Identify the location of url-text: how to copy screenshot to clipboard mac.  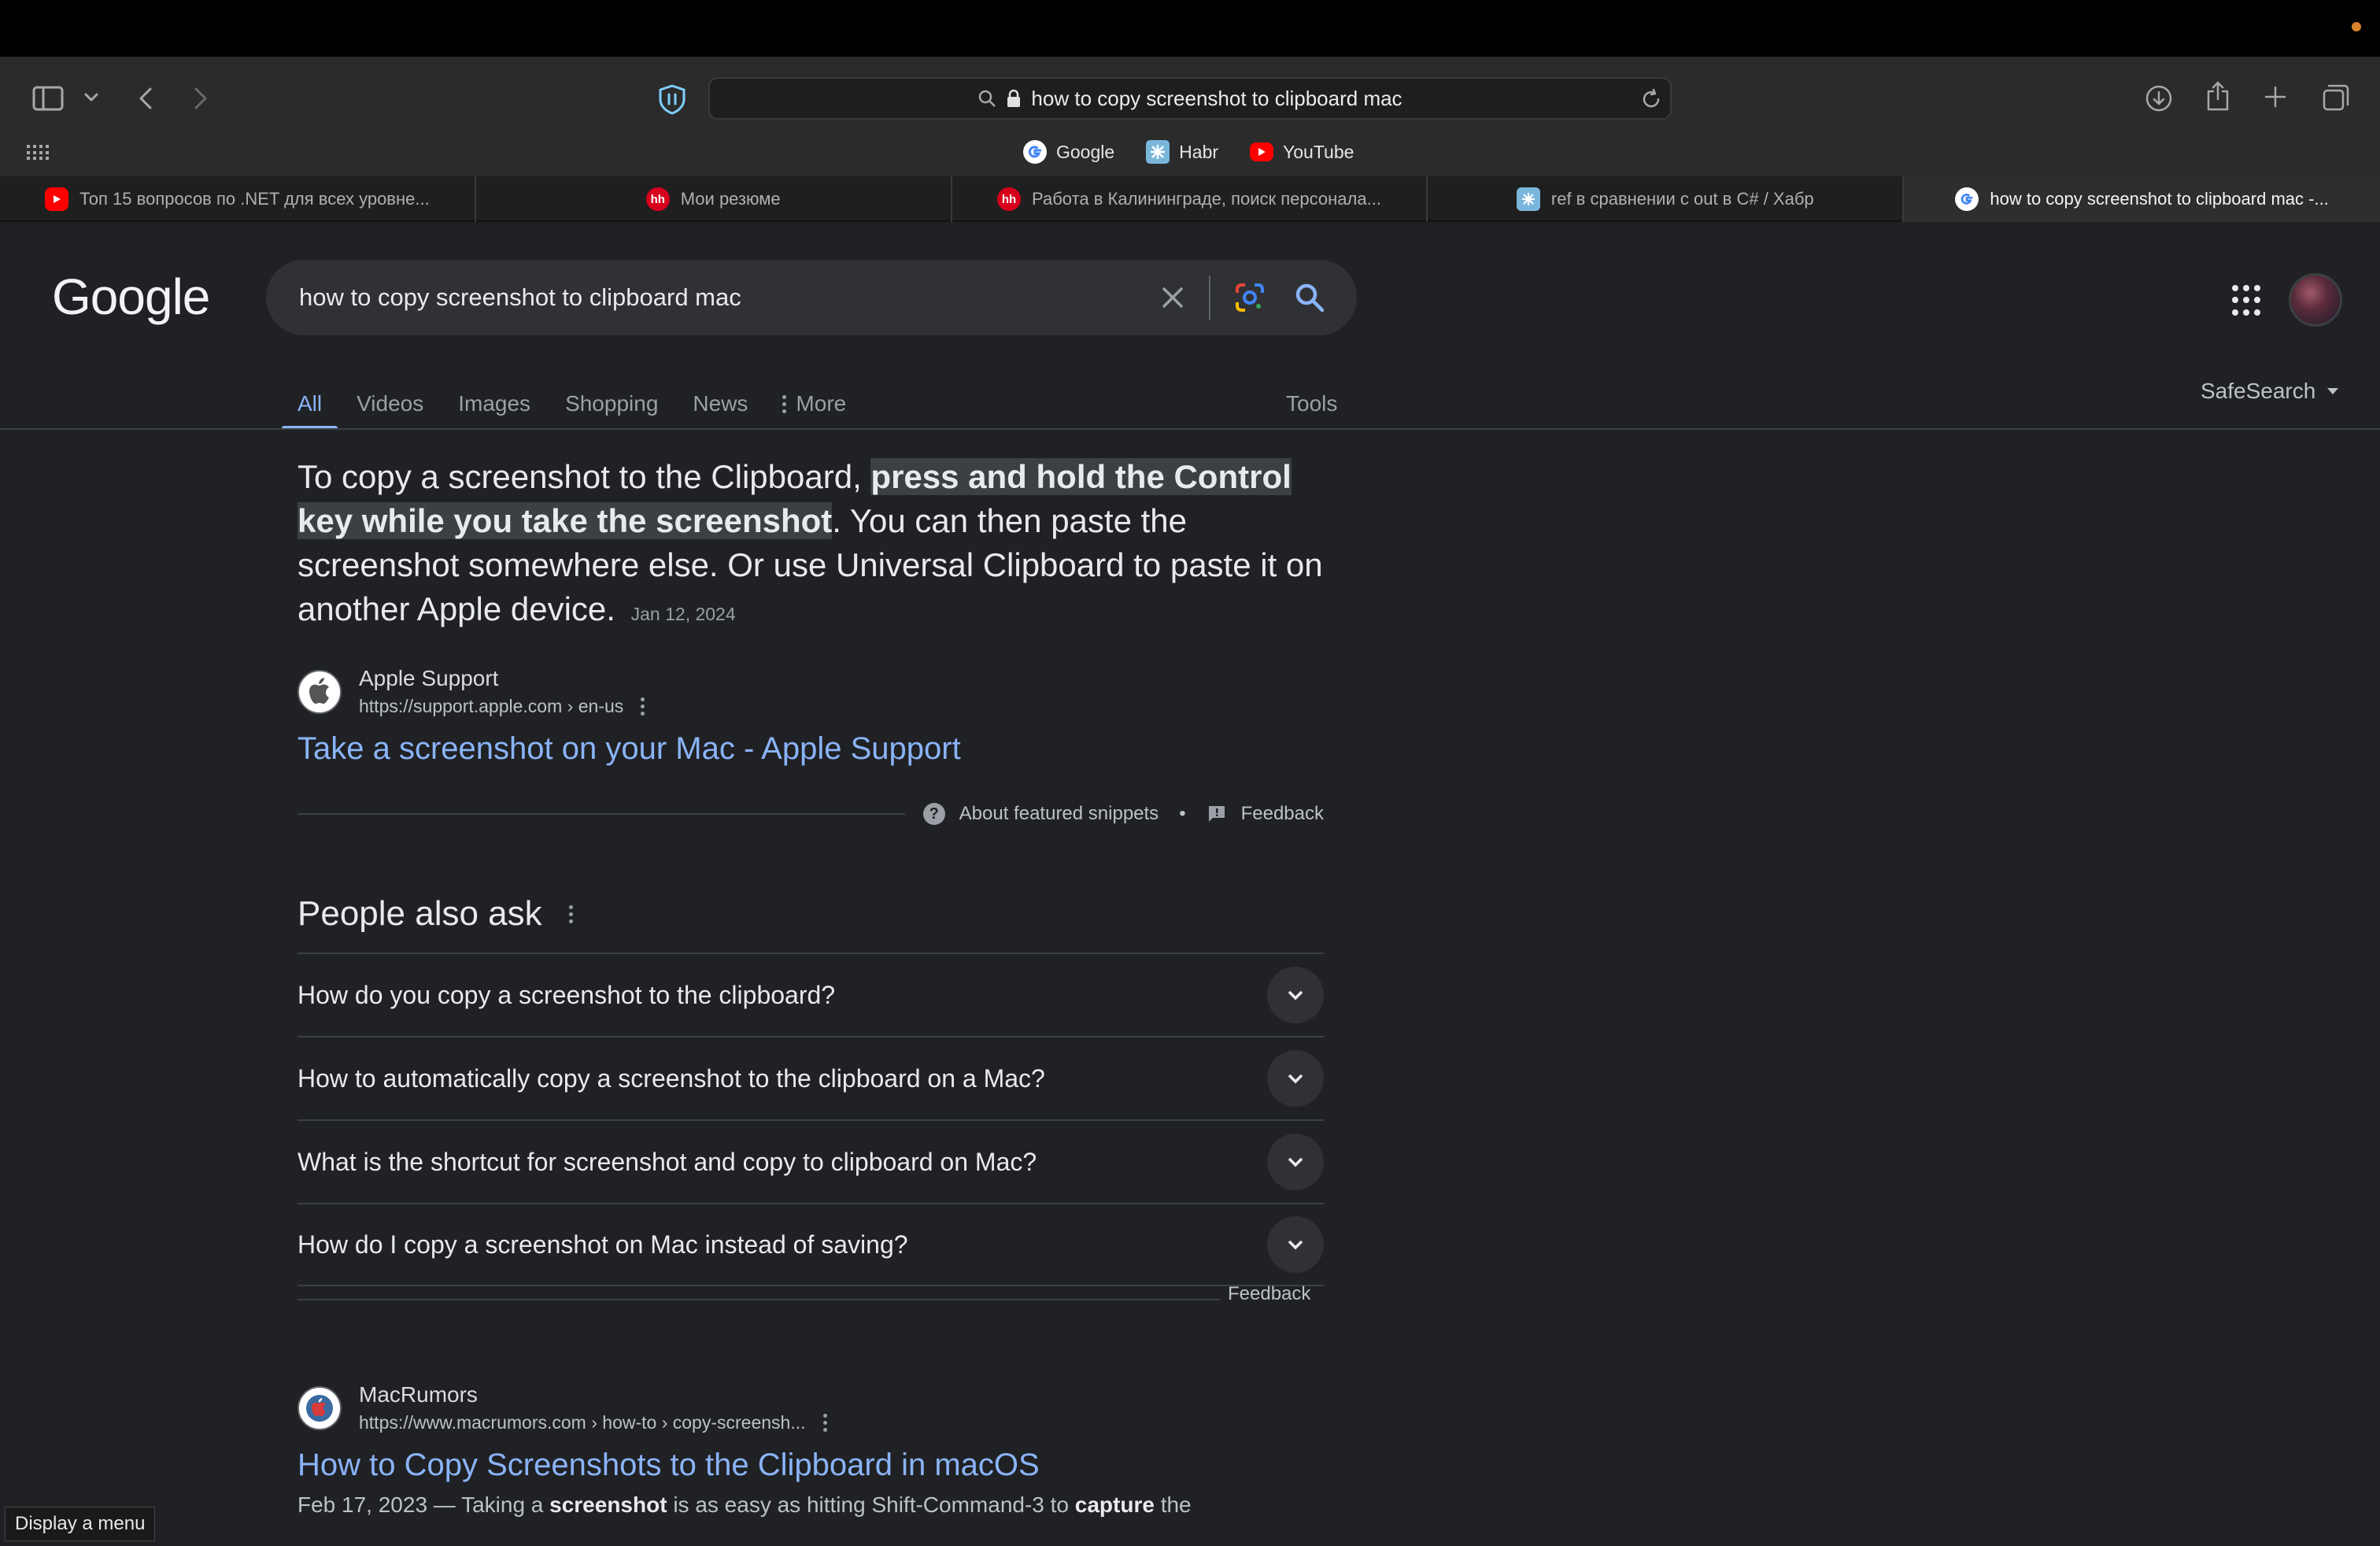
(1216, 98).